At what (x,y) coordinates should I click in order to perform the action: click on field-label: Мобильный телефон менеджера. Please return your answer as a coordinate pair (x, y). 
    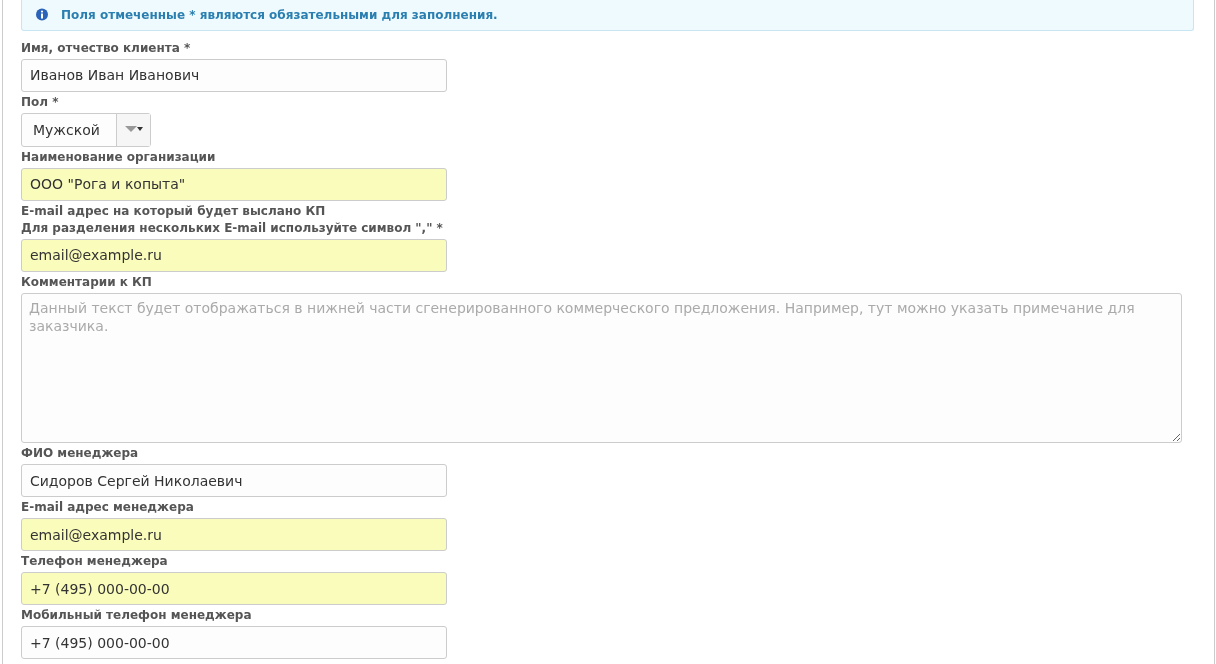
    Looking at the image, I should click on (136, 616).